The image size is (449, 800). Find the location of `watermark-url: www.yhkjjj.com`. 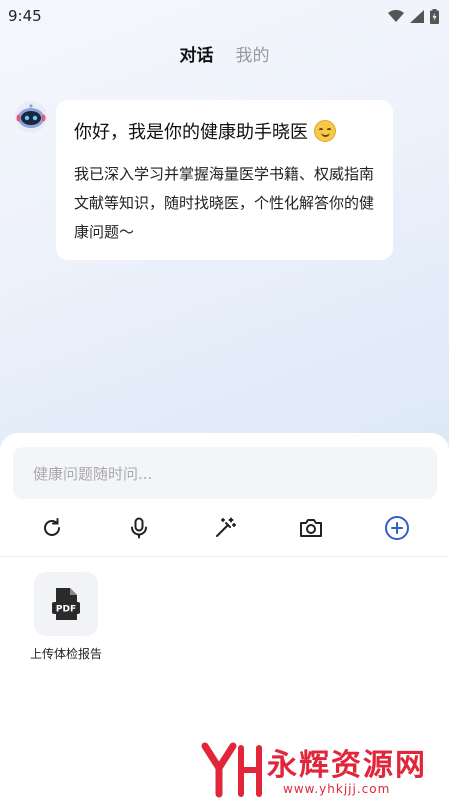

watermark-url: www.yhkjjj.com is located at coordinates (337, 789).